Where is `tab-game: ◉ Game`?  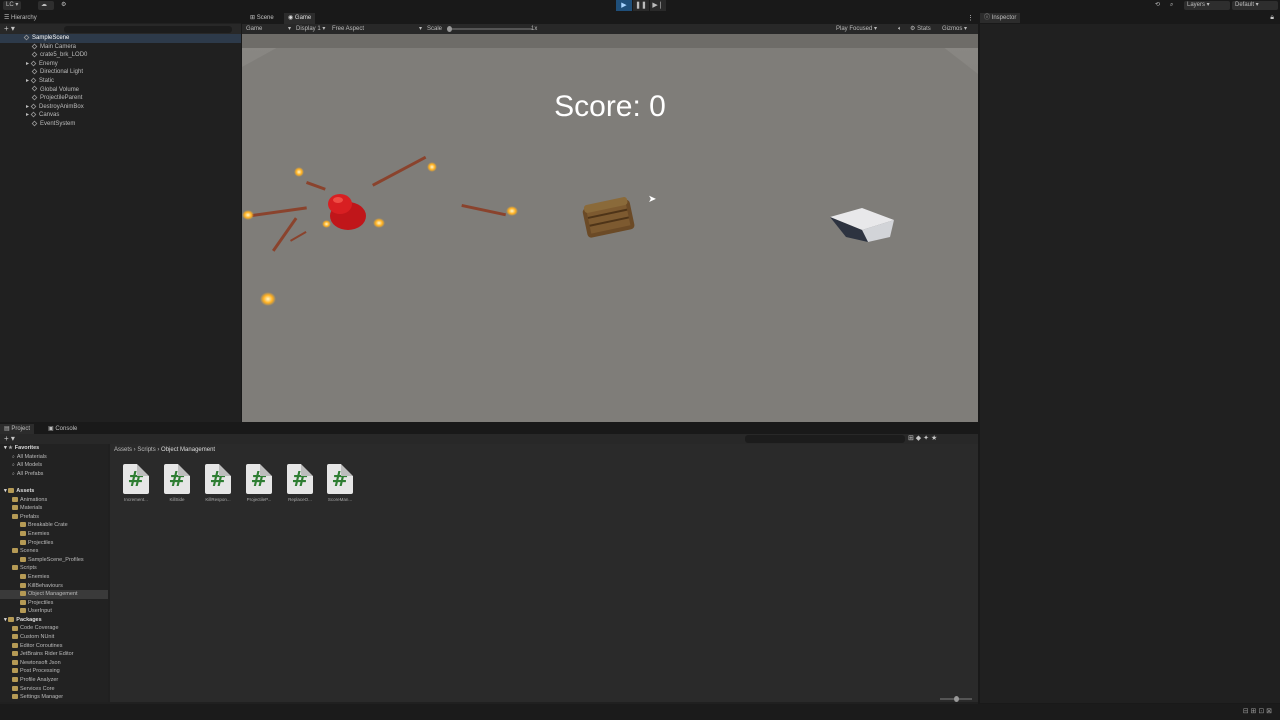
tab-game: ◉ Game is located at coordinates (300, 18).